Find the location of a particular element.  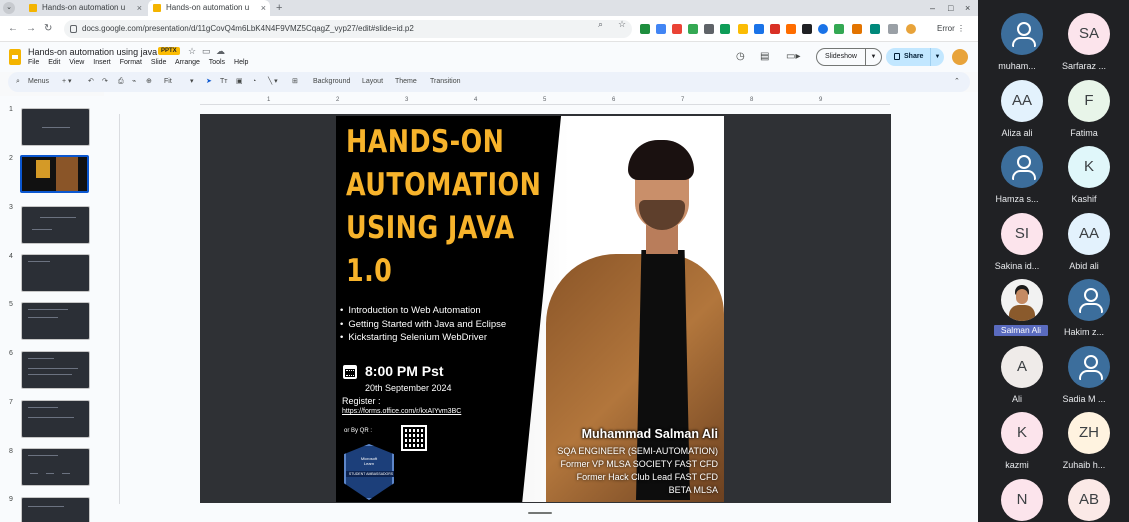

menu-edit: Edit is located at coordinates (54, 62).